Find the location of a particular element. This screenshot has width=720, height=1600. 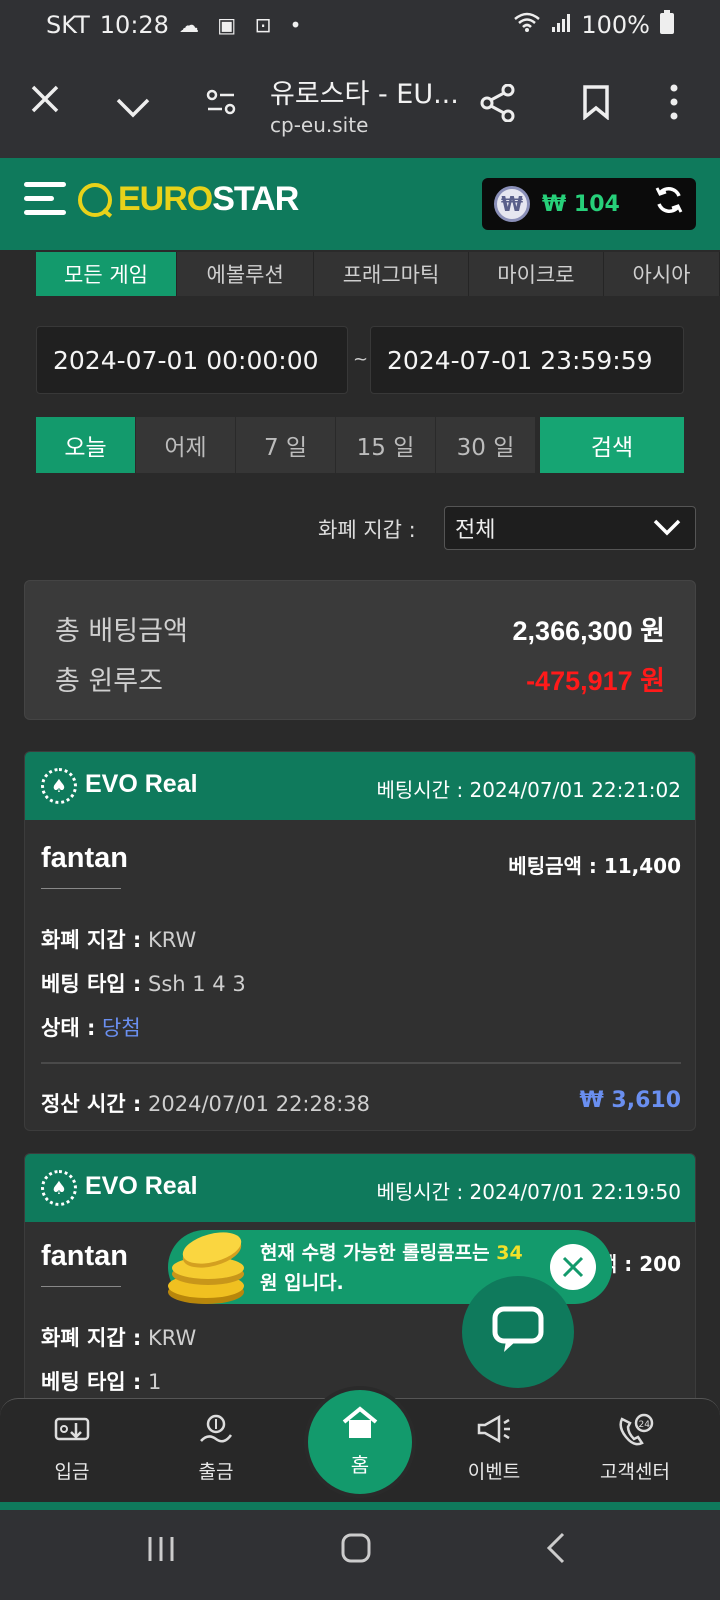

home-icon is located at coordinates (360, 1427).